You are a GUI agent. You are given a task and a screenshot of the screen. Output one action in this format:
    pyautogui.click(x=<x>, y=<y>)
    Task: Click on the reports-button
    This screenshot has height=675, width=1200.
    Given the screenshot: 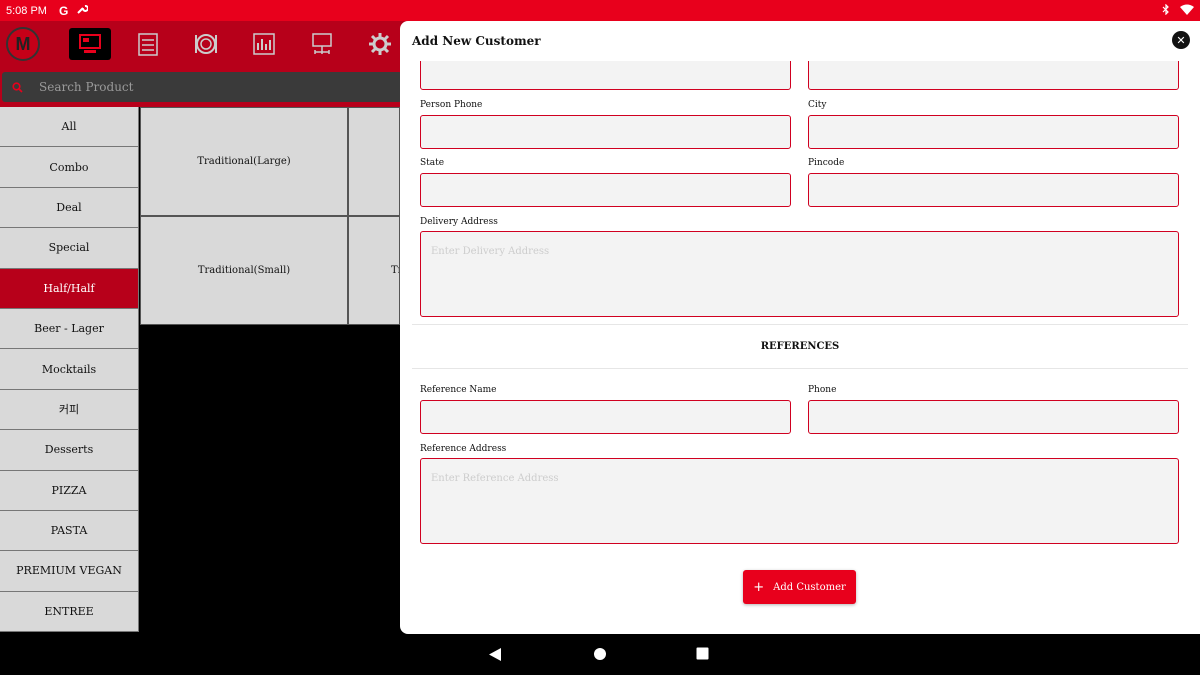 What is the action you would take?
    pyautogui.click(x=264, y=44)
    